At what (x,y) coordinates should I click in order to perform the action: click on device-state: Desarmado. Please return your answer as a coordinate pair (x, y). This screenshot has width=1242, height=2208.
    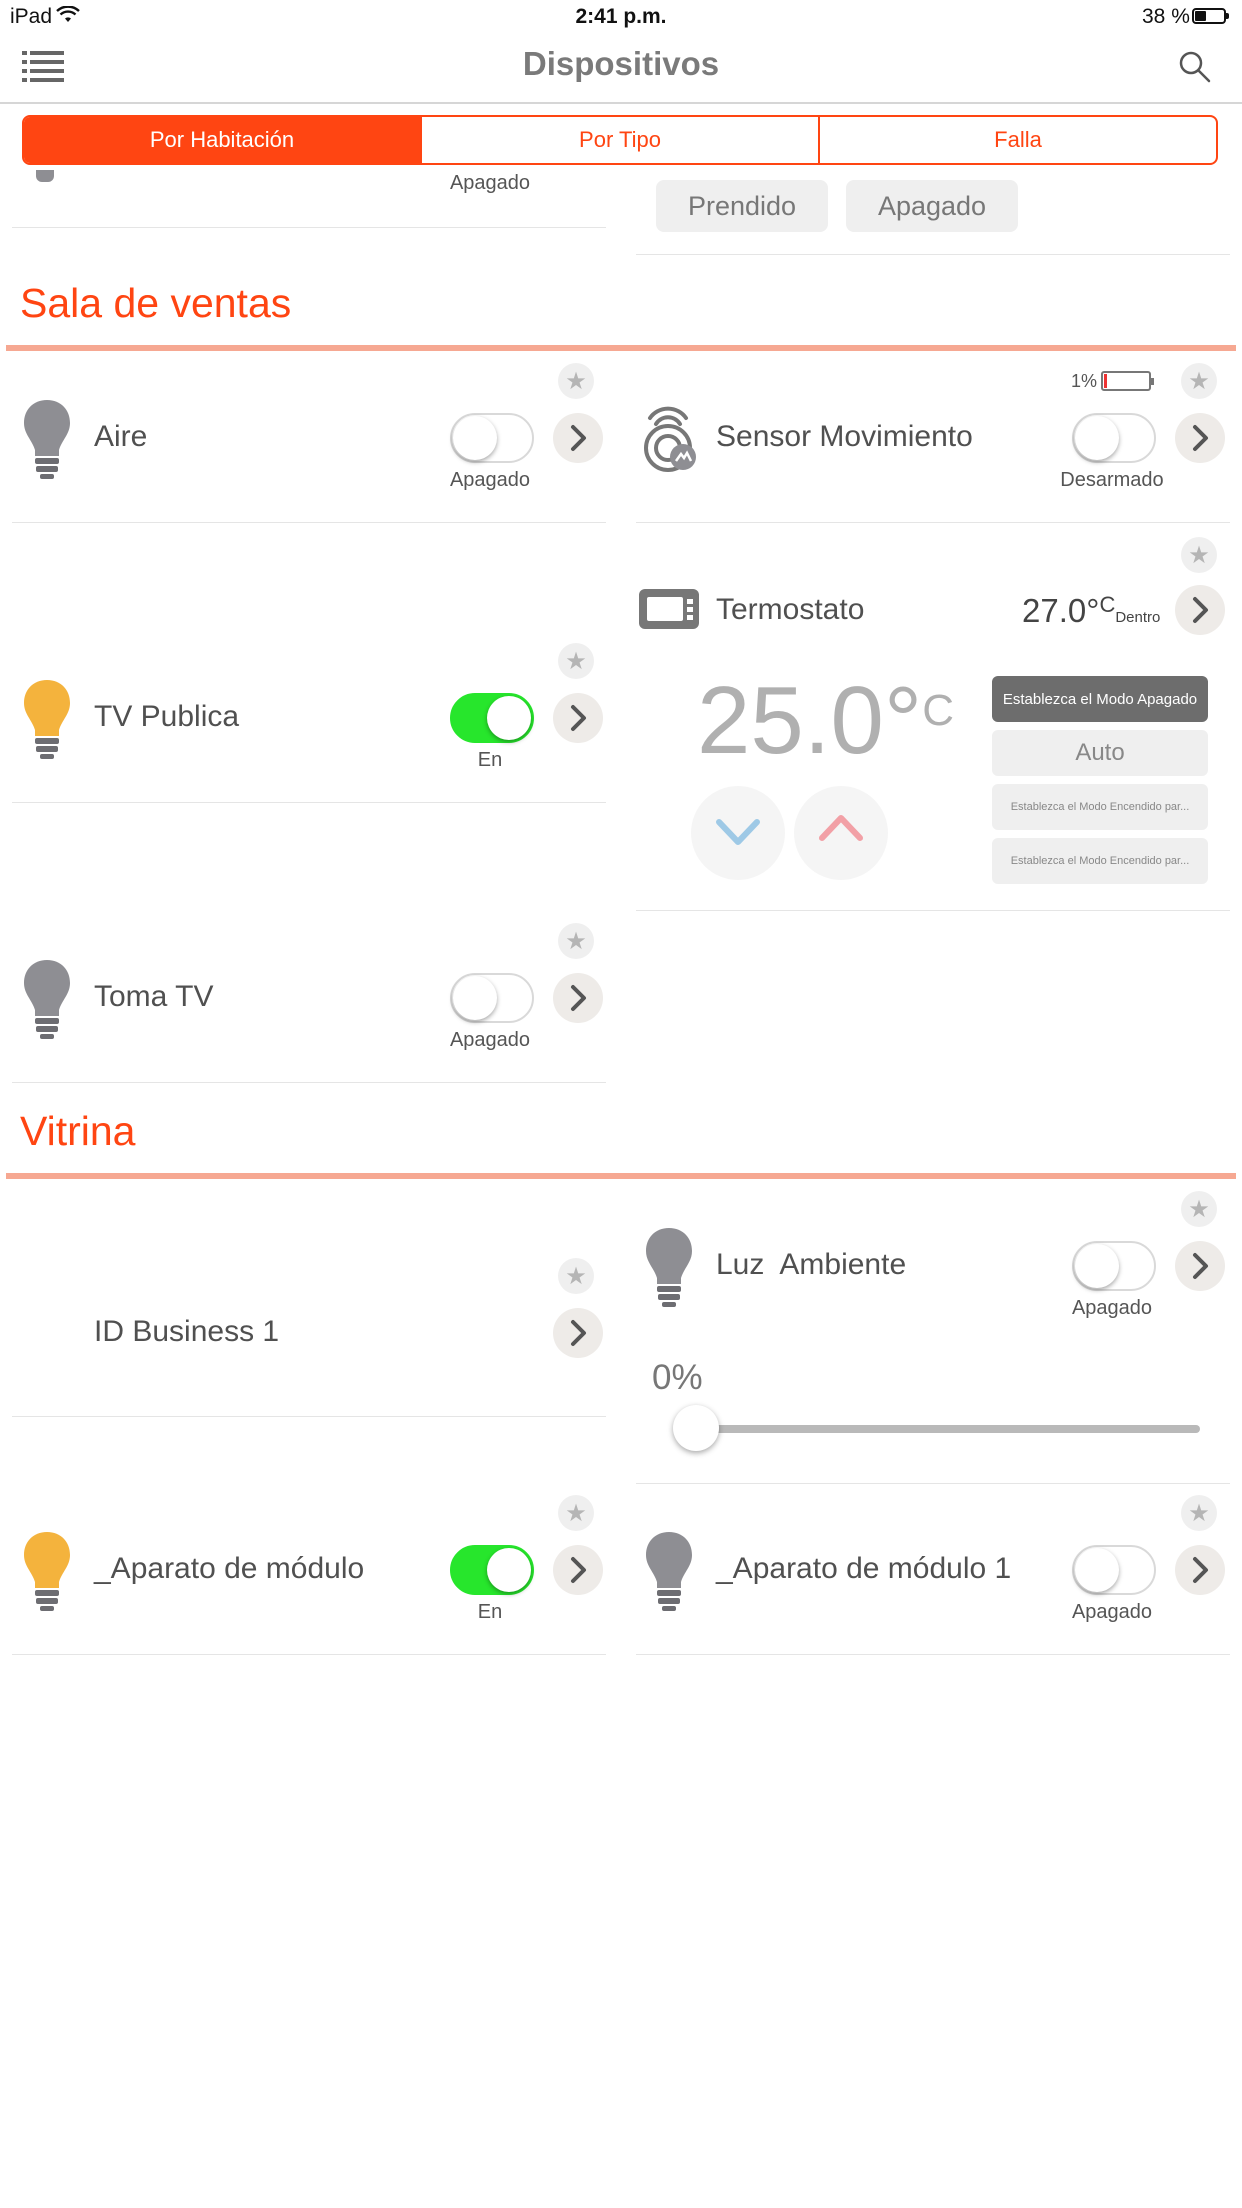
    Looking at the image, I should click on (1112, 480).